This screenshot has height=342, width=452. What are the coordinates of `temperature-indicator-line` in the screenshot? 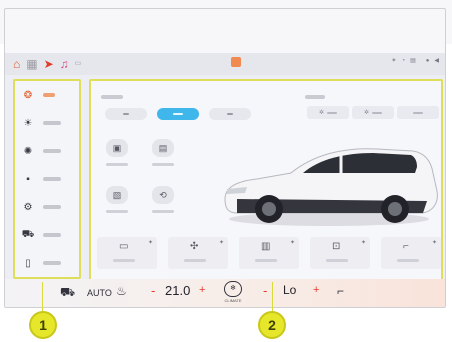 It's located at (223, 307).